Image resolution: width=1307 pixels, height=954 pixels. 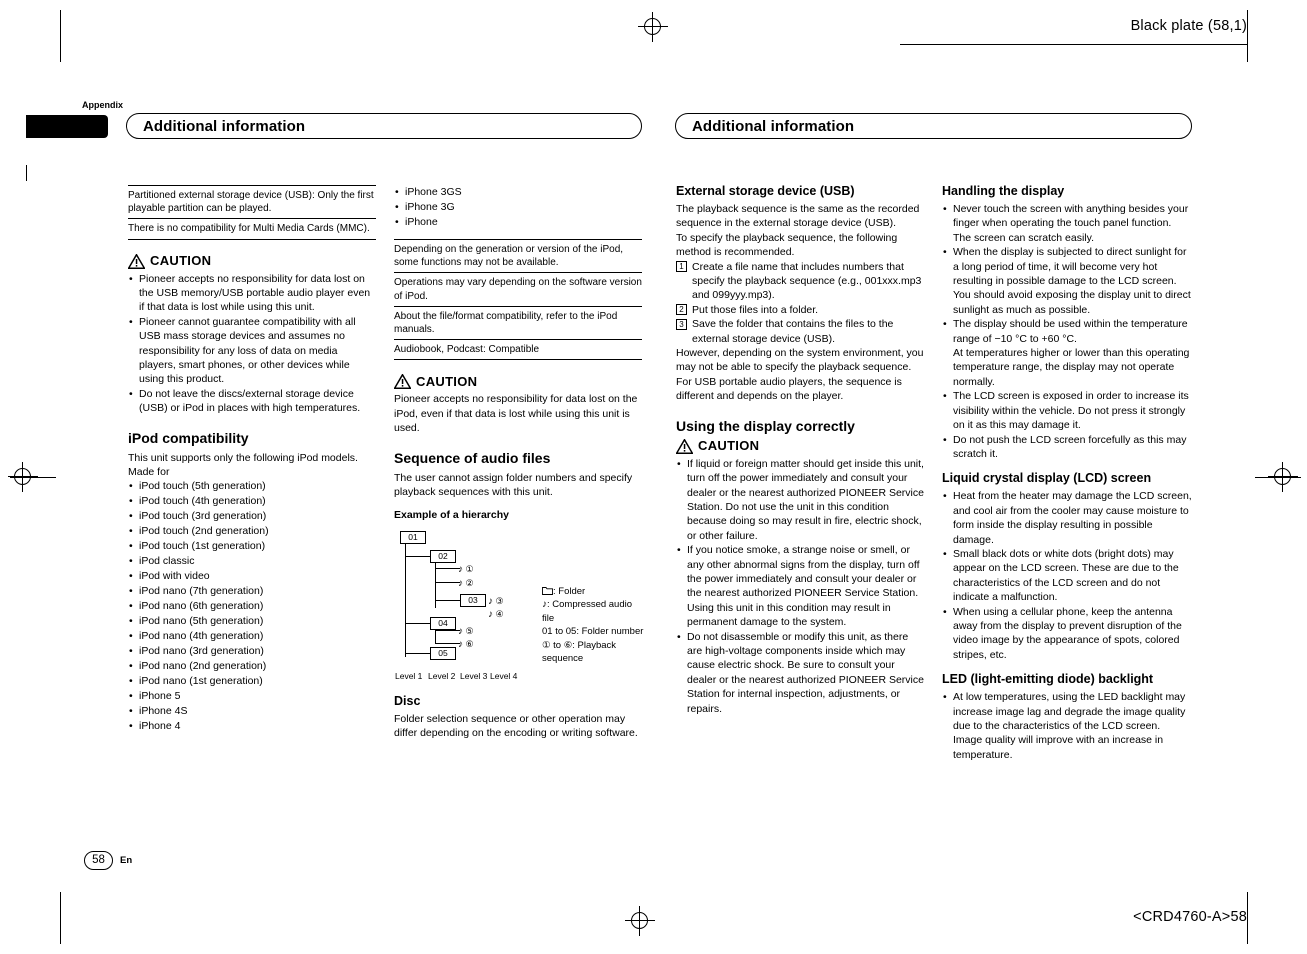 What do you see at coordinates (474, 675) in the screenshot?
I see `level-label-3: Level 3` at bounding box center [474, 675].